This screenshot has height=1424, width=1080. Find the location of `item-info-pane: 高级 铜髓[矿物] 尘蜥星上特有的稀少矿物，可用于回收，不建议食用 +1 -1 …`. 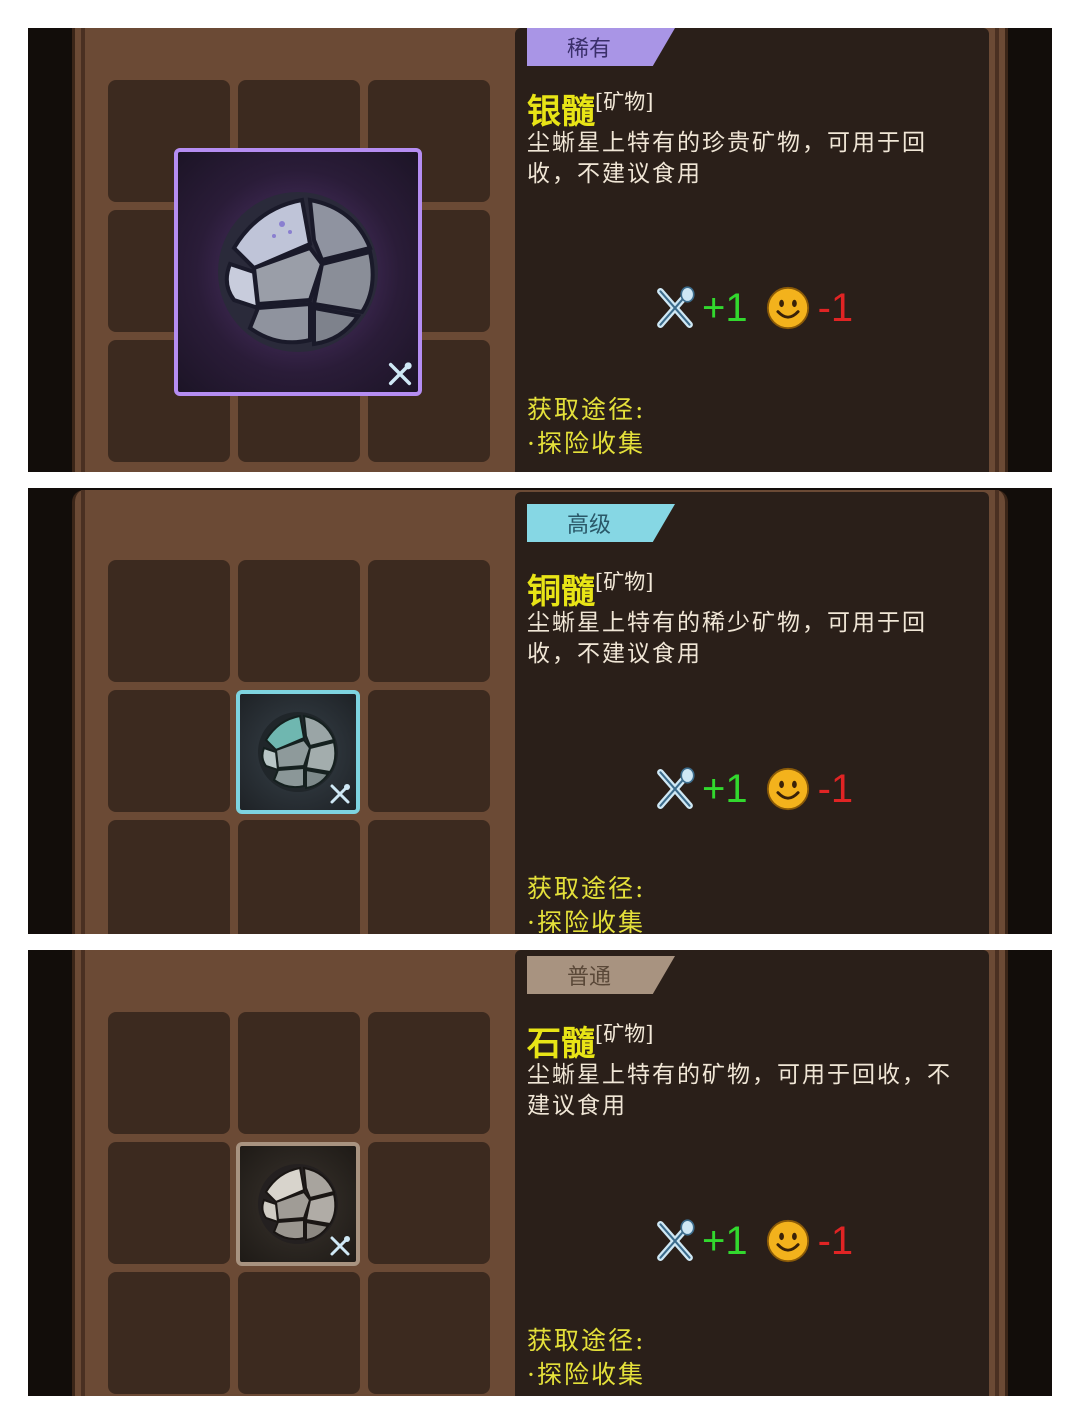

item-info-pane: 高级 铜髓[矿物] 尘蜥星上特有的稀少矿物，可用于回收，不建议食用 +1 -1 … is located at coordinates (752, 713).